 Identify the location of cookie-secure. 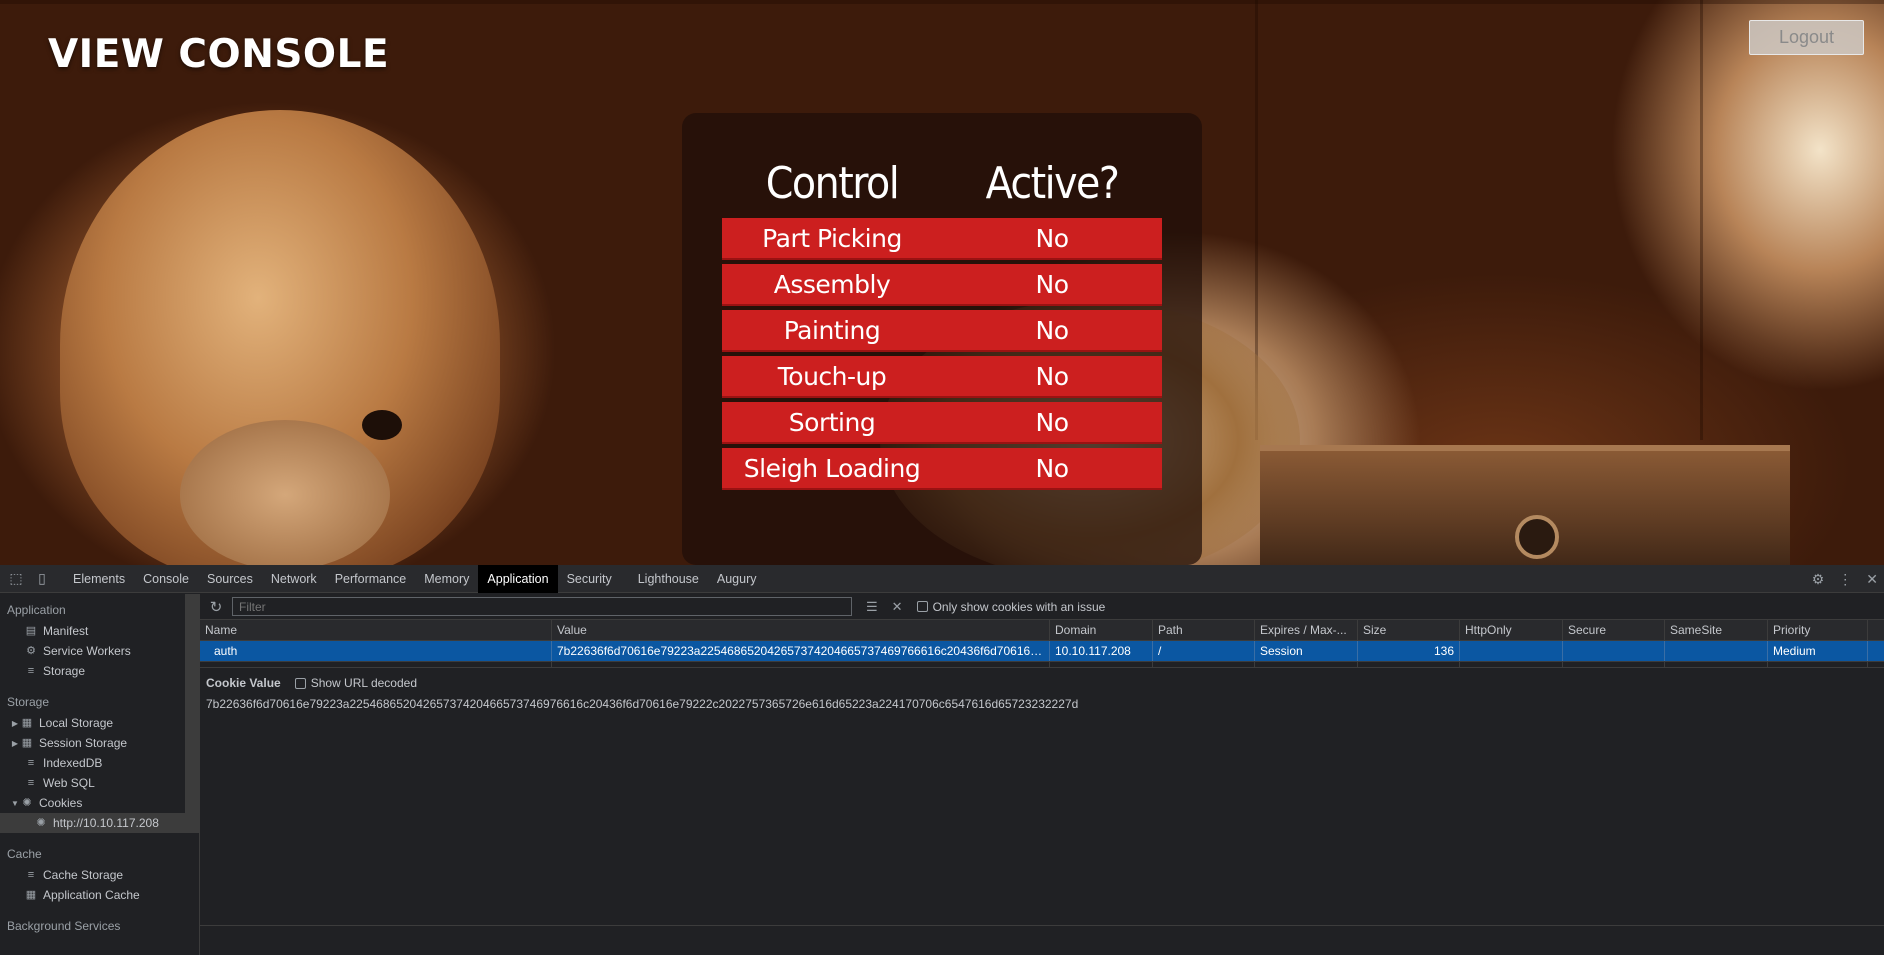
(1614, 651).